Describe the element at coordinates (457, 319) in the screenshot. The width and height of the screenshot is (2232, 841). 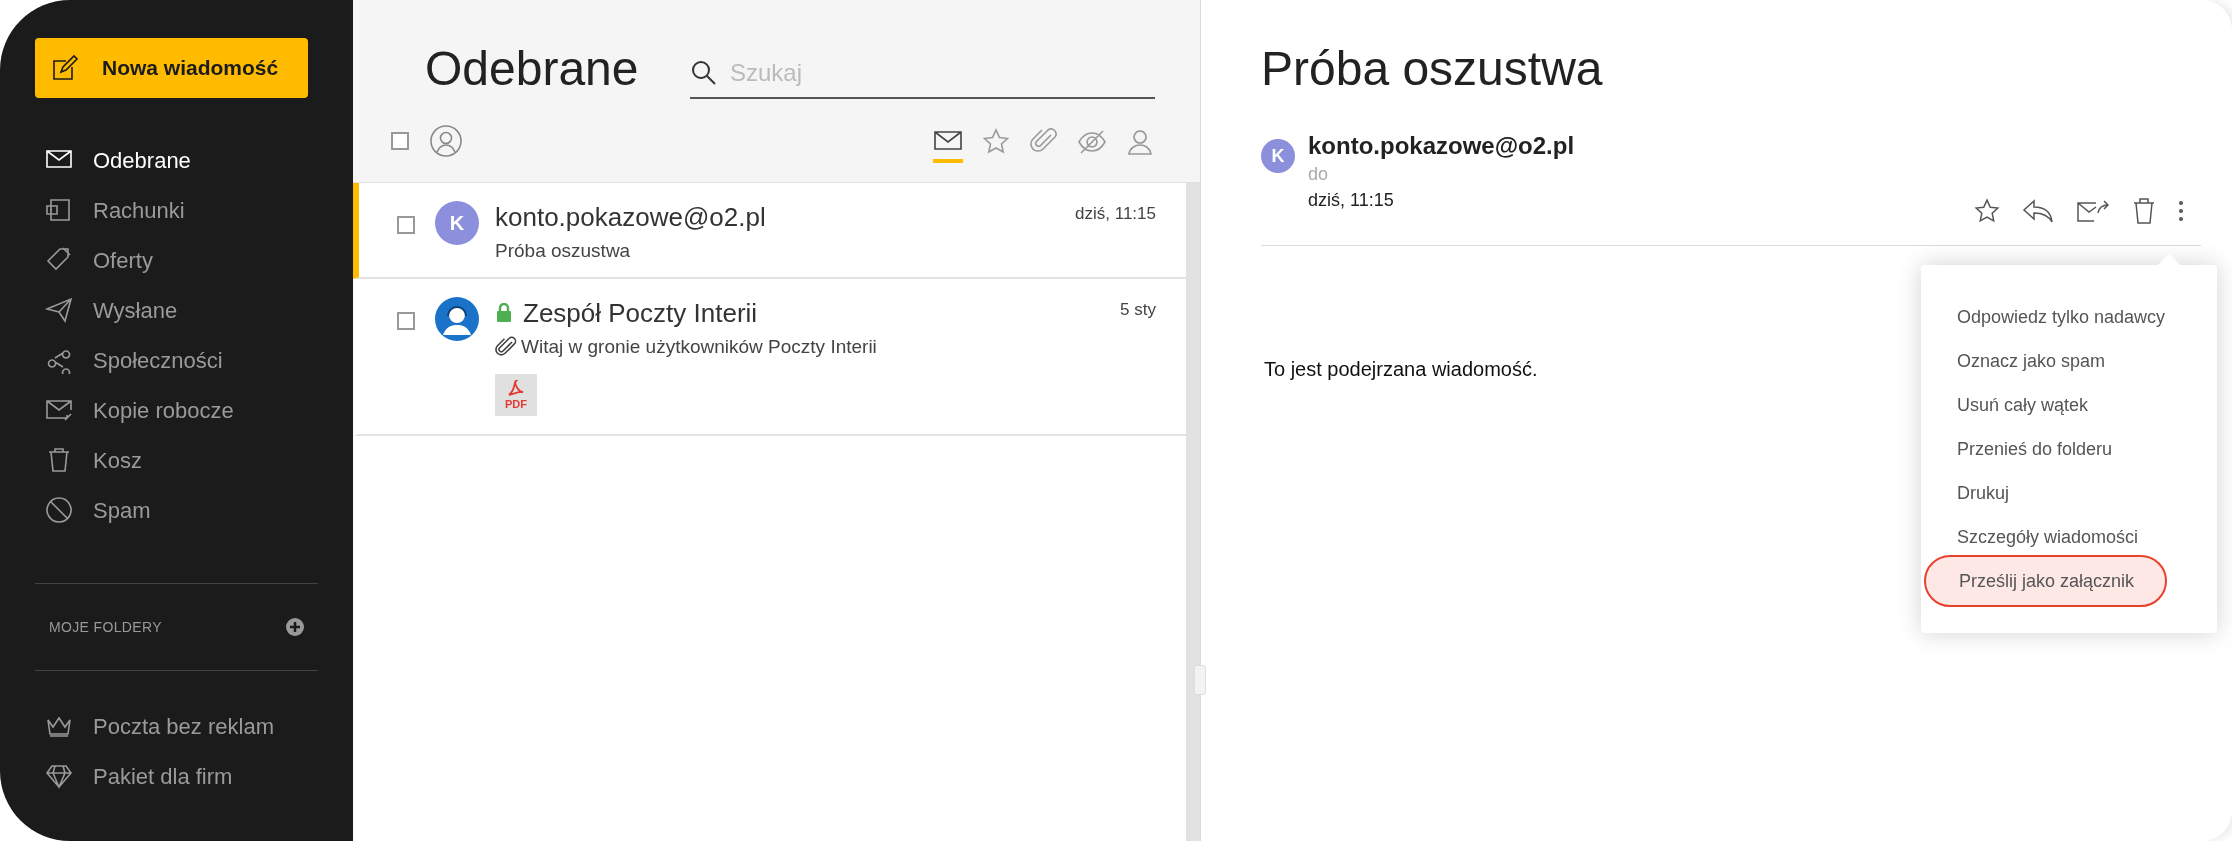
I see `support-avatar-icon` at that location.